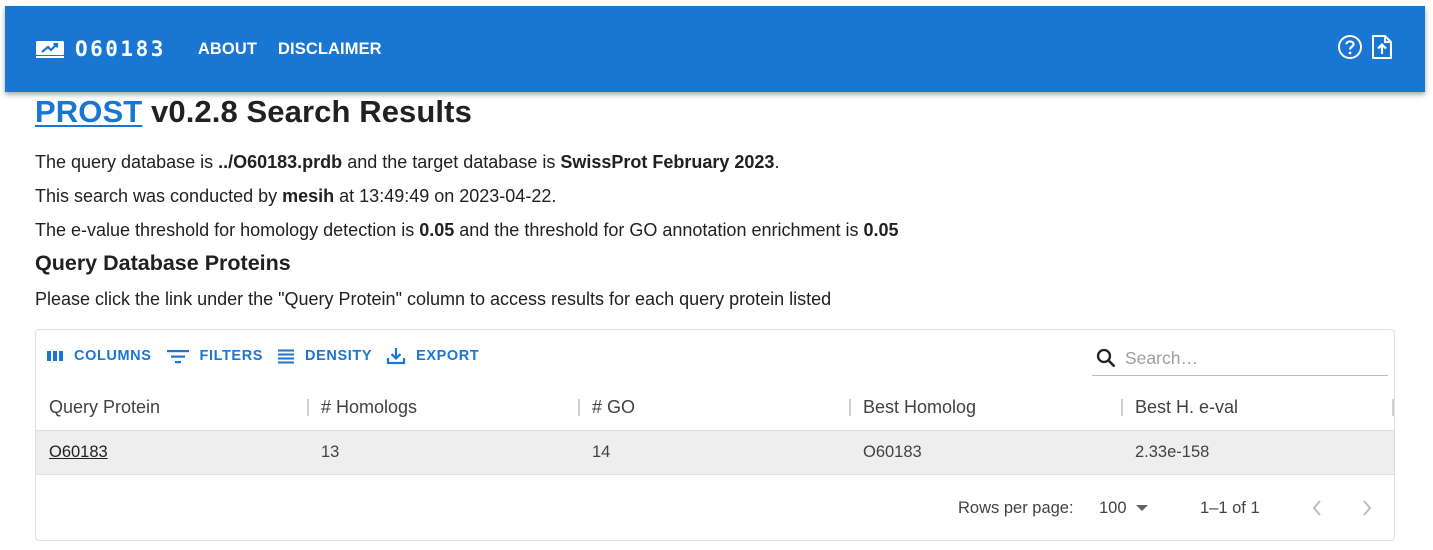 Image resolution: width=1433 pixels, height=550 pixels. Describe the element at coordinates (55, 356) in the screenshot. I see `columns-icon` at that location.